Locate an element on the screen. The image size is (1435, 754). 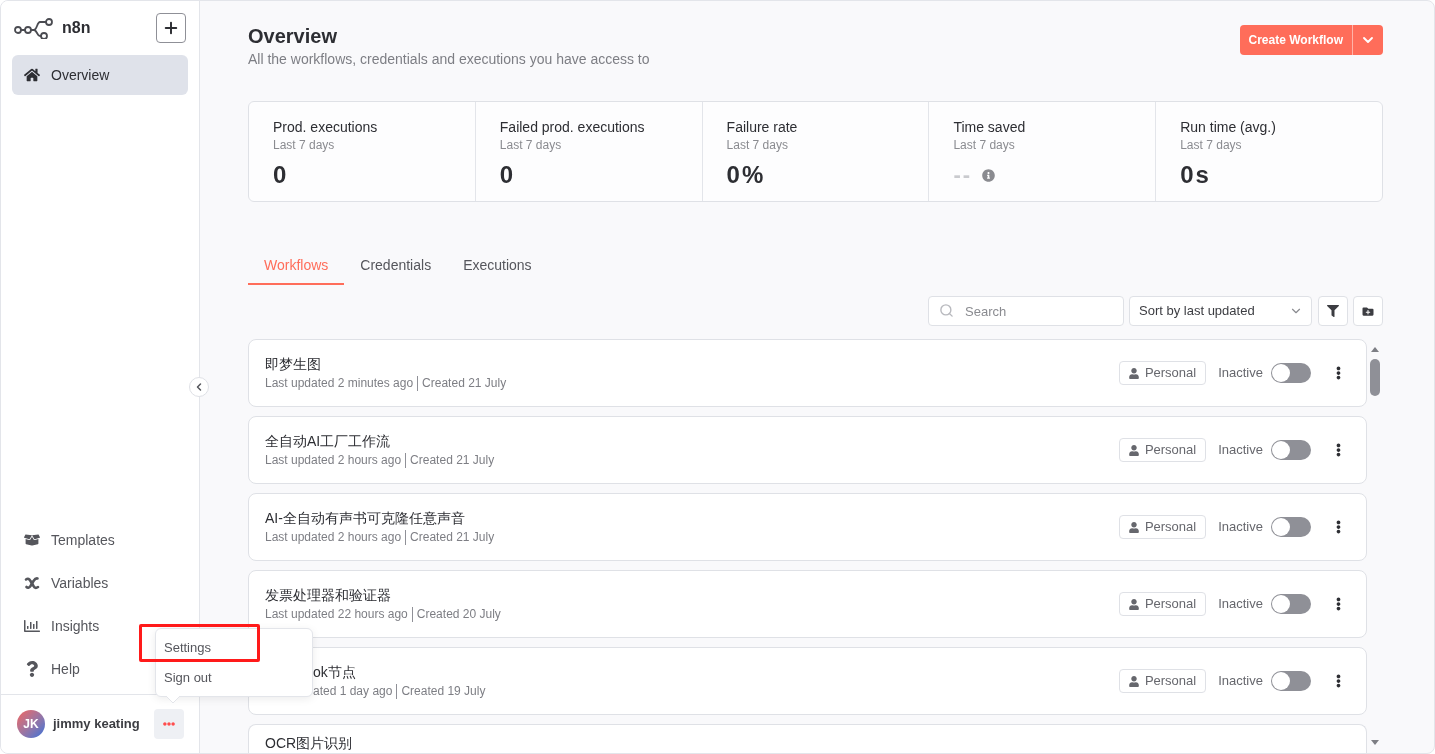
page-subtitle: All the workflows, credentials and executions you have access to is located at coordinates (449, 59).